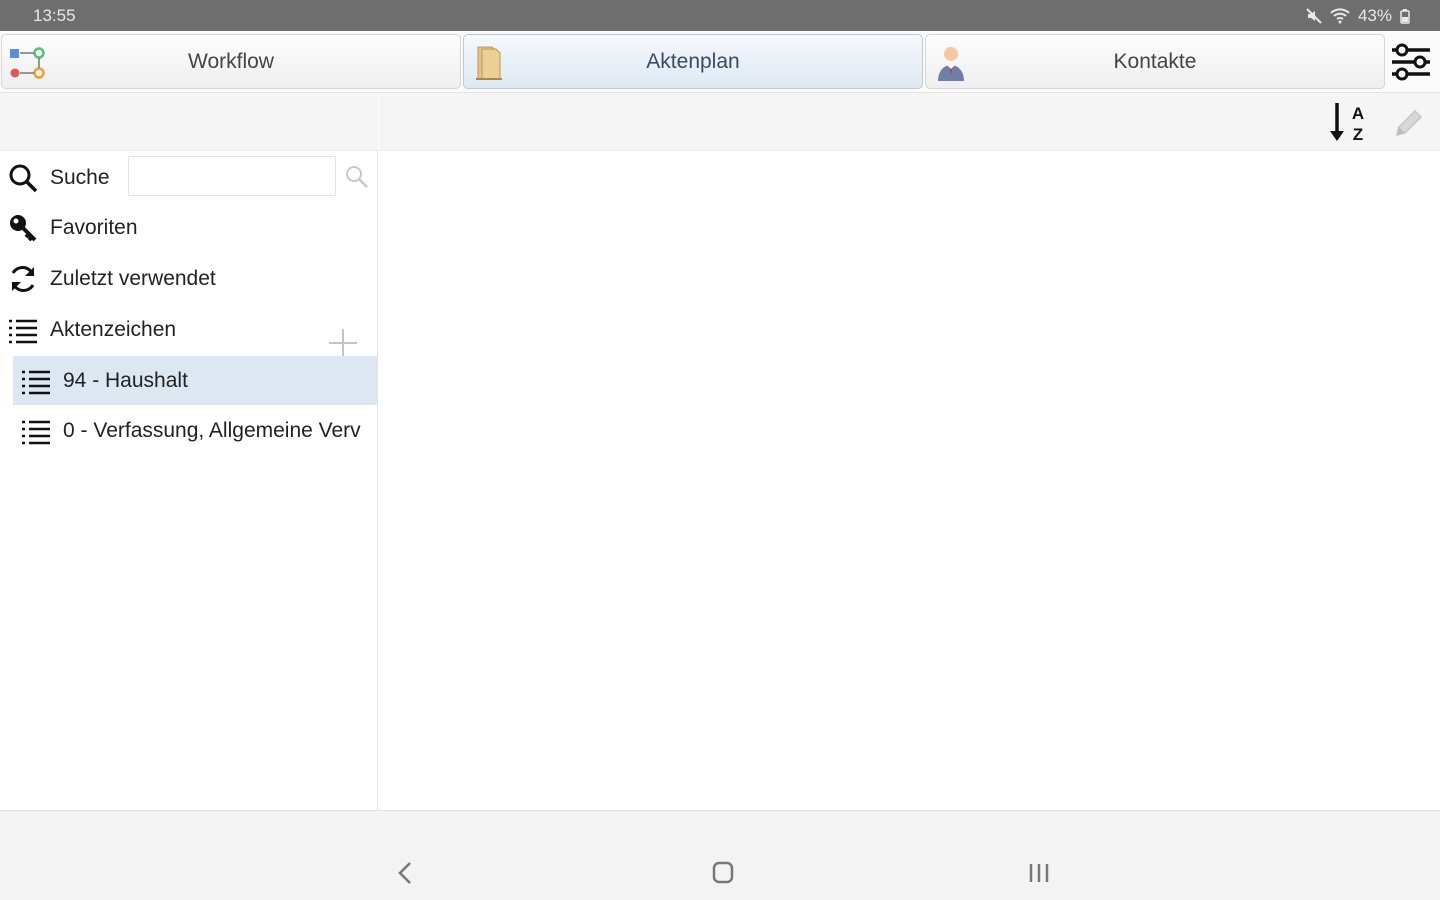 This screenshot has height=900, width=1440. I want to click on back-icon, so click(406, 873).